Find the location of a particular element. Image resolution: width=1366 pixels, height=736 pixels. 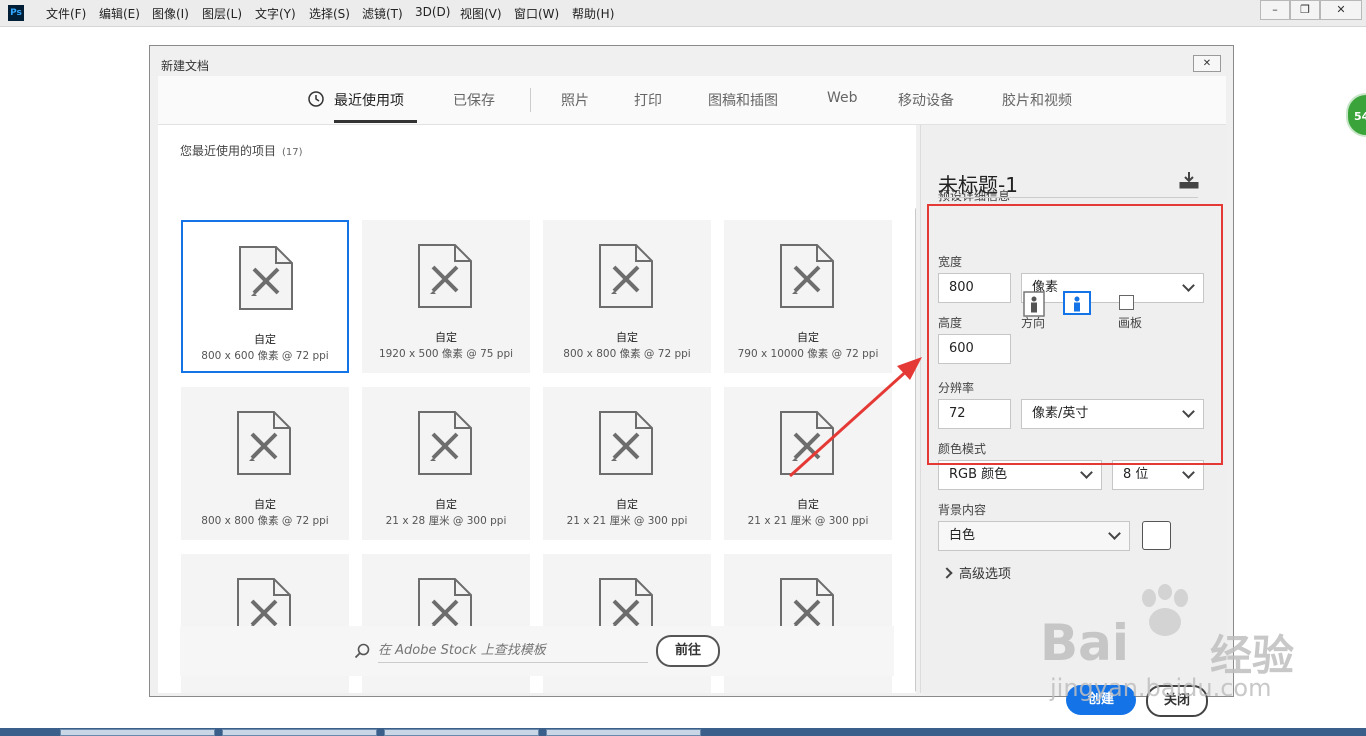

minimize-button: – is located at coordinates (1275, 10).